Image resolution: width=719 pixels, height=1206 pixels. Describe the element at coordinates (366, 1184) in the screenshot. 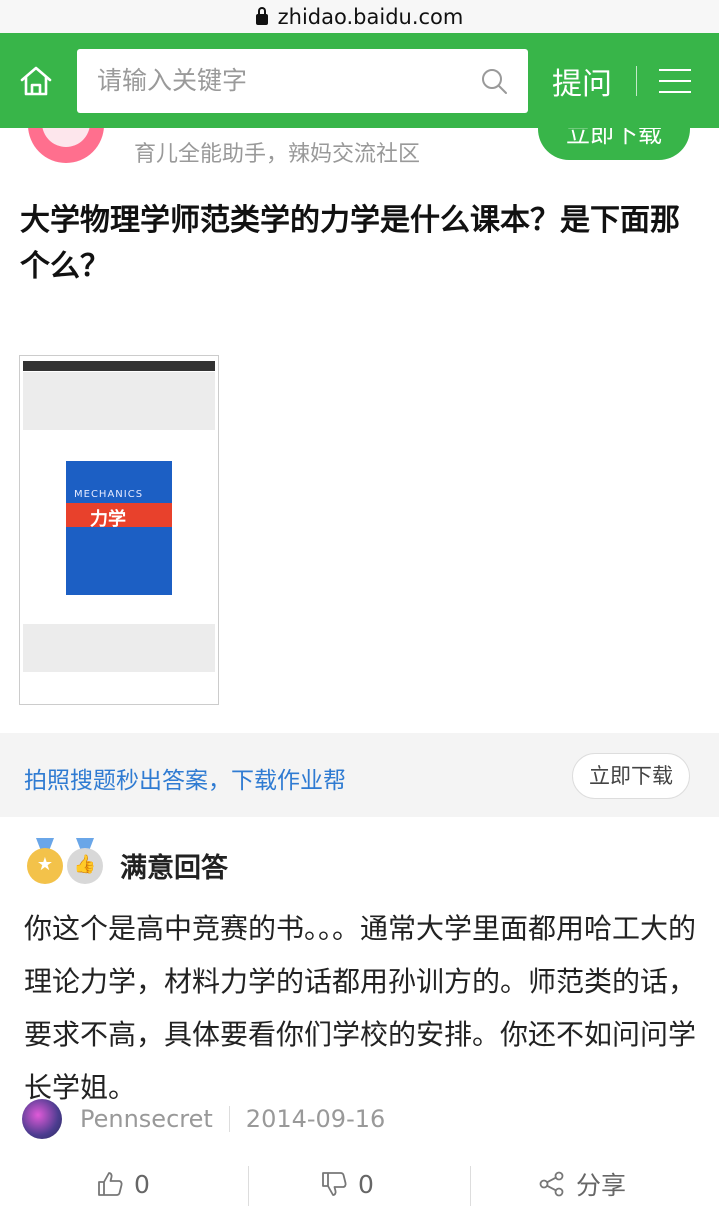

I see `dislike-count: 0` at that location.